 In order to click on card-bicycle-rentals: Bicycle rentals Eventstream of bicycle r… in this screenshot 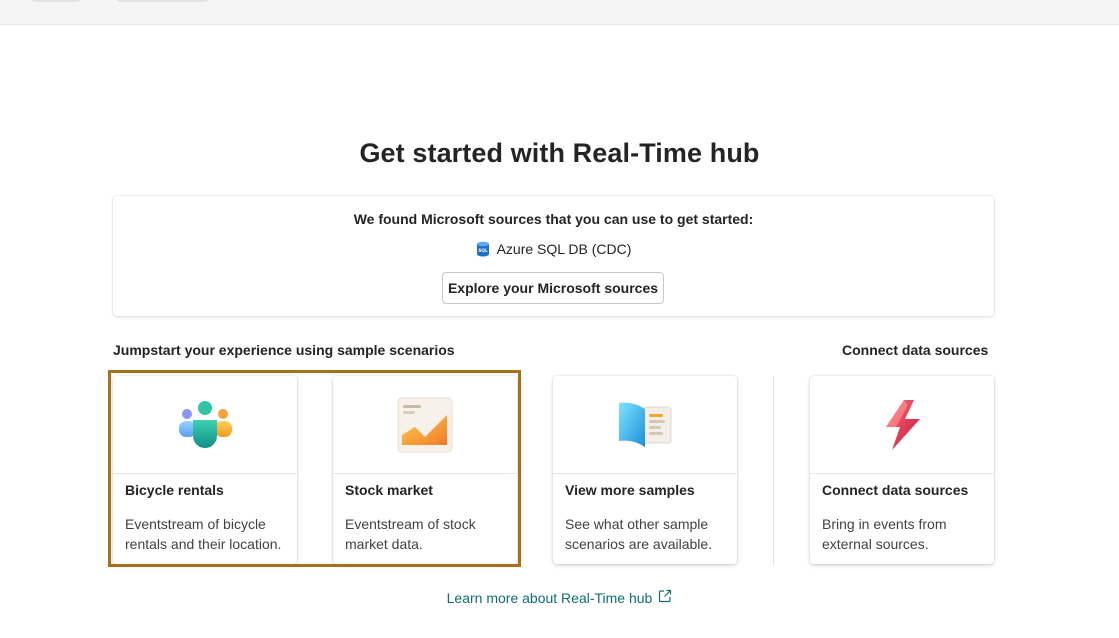, I will do `click(205, 470)`.